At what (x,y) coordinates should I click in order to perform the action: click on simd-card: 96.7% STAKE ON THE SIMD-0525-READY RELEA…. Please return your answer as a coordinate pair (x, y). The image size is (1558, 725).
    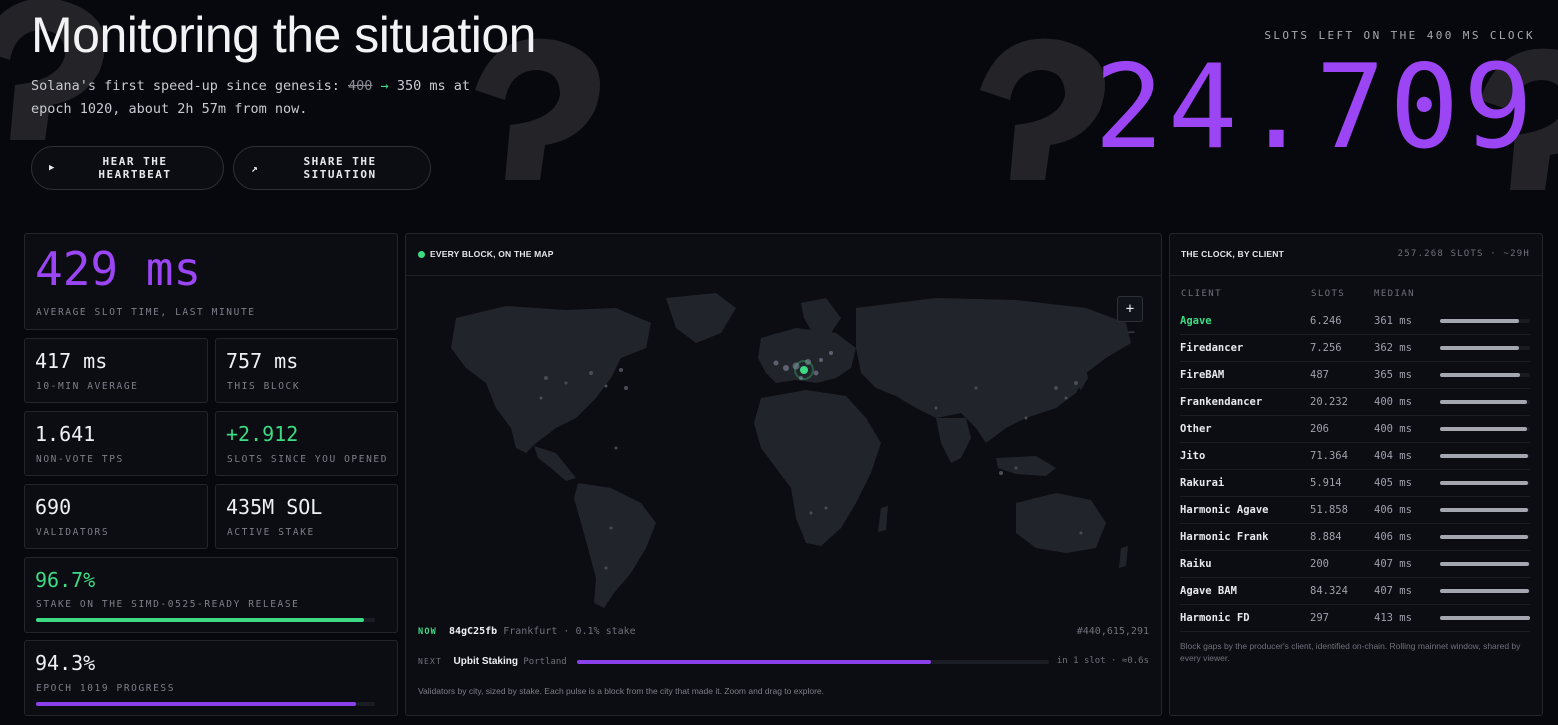
    Looking at the image, I should click on (211, 595).